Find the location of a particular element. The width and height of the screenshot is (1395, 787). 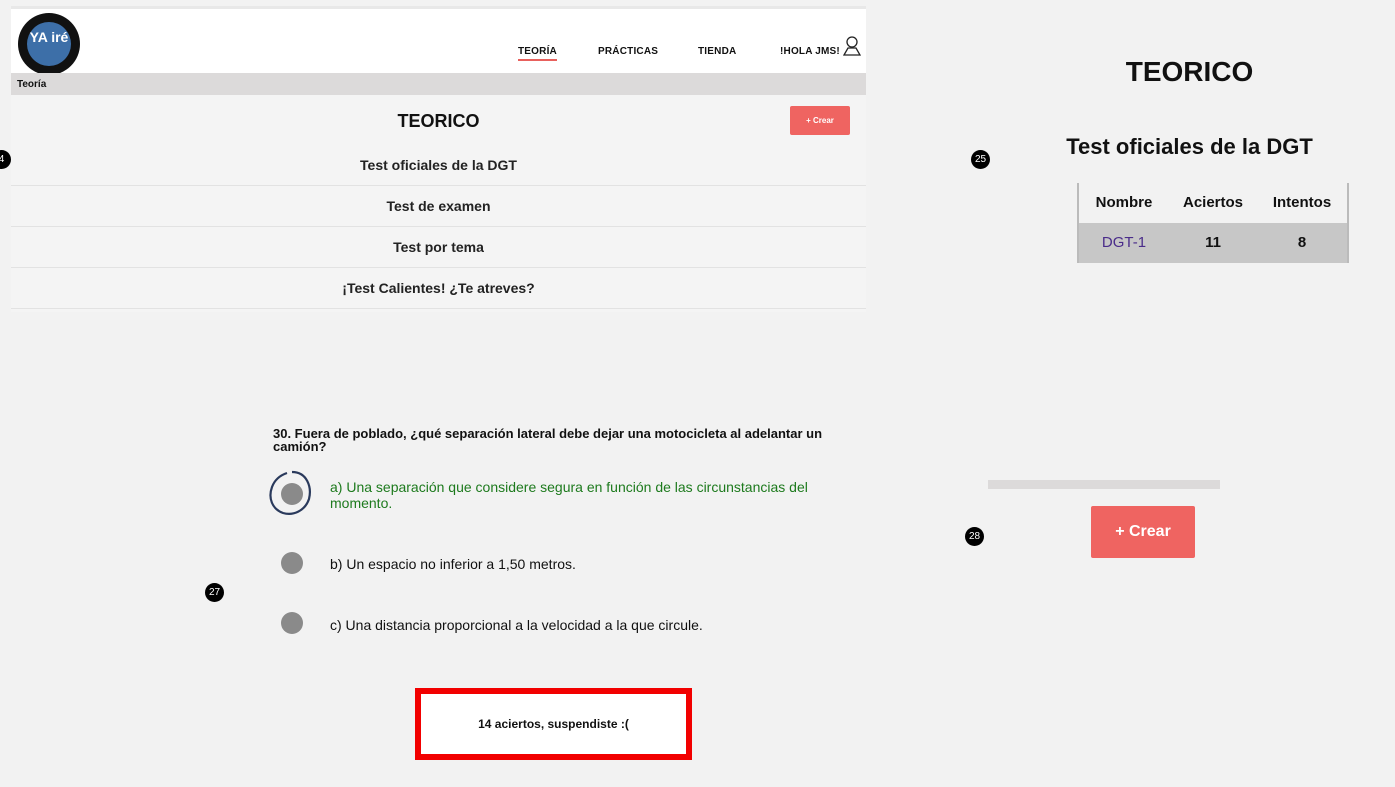

step-marker-28: 28 is located at coordinates (974, 536).